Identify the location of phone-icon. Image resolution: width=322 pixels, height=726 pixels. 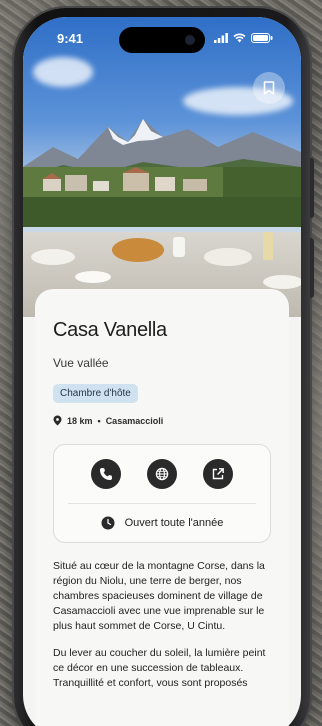
(106, 474).